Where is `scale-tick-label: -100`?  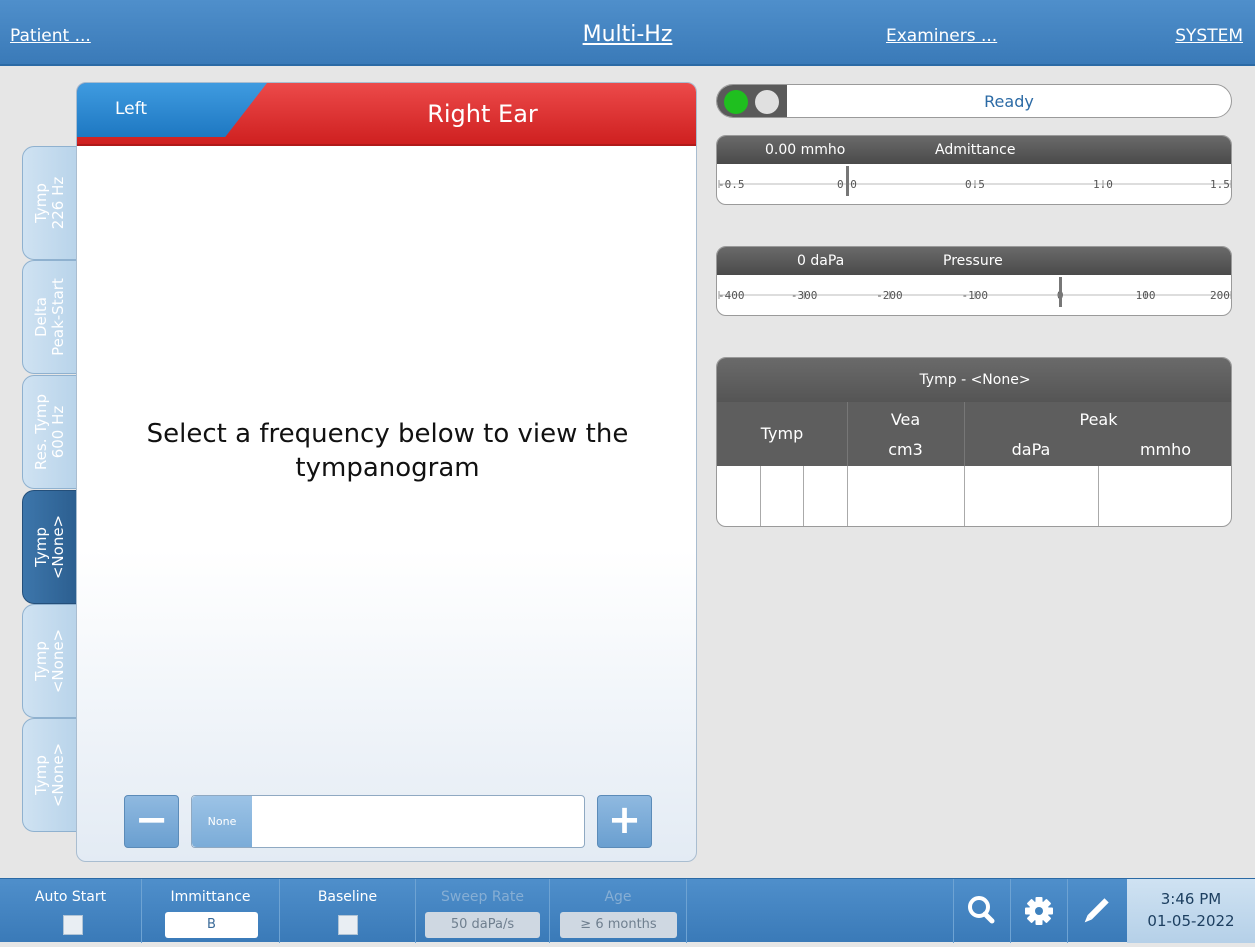 scale-tick-label: -100 is located at coordinates (975, 295).